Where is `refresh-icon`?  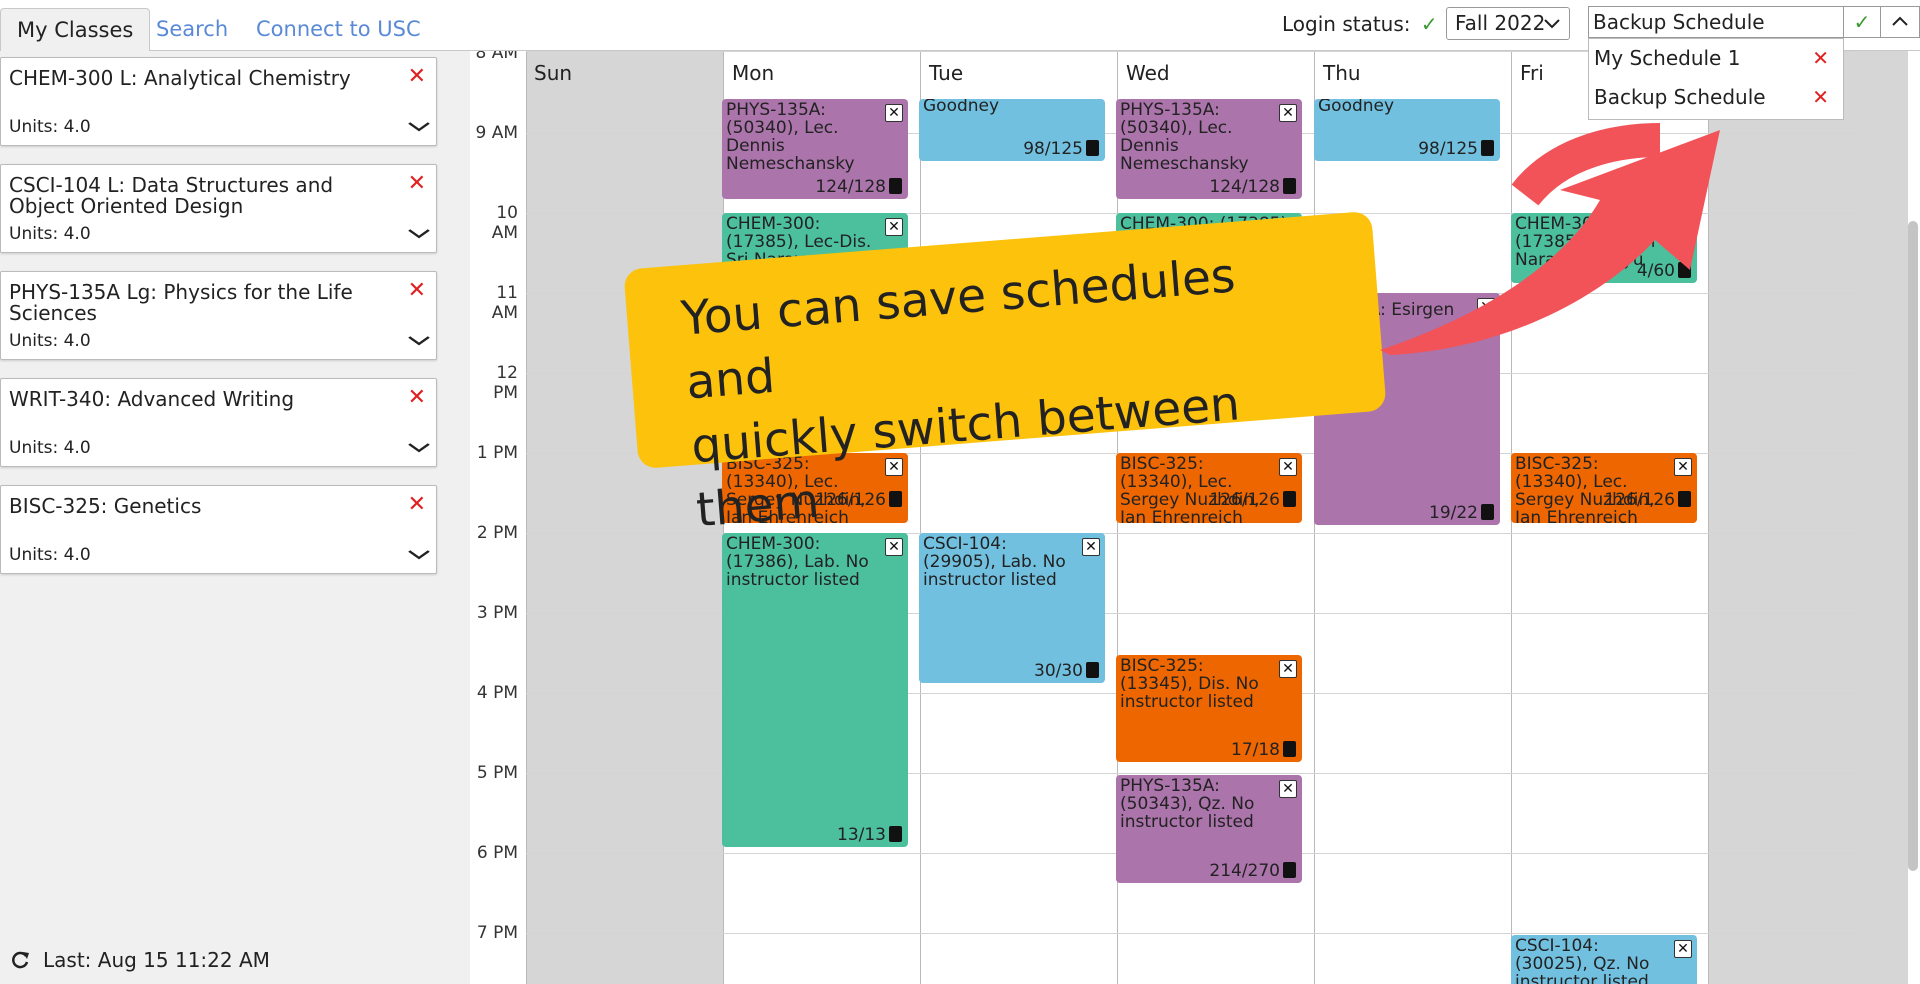
refresh-icon is located at coordinates (23, 960).